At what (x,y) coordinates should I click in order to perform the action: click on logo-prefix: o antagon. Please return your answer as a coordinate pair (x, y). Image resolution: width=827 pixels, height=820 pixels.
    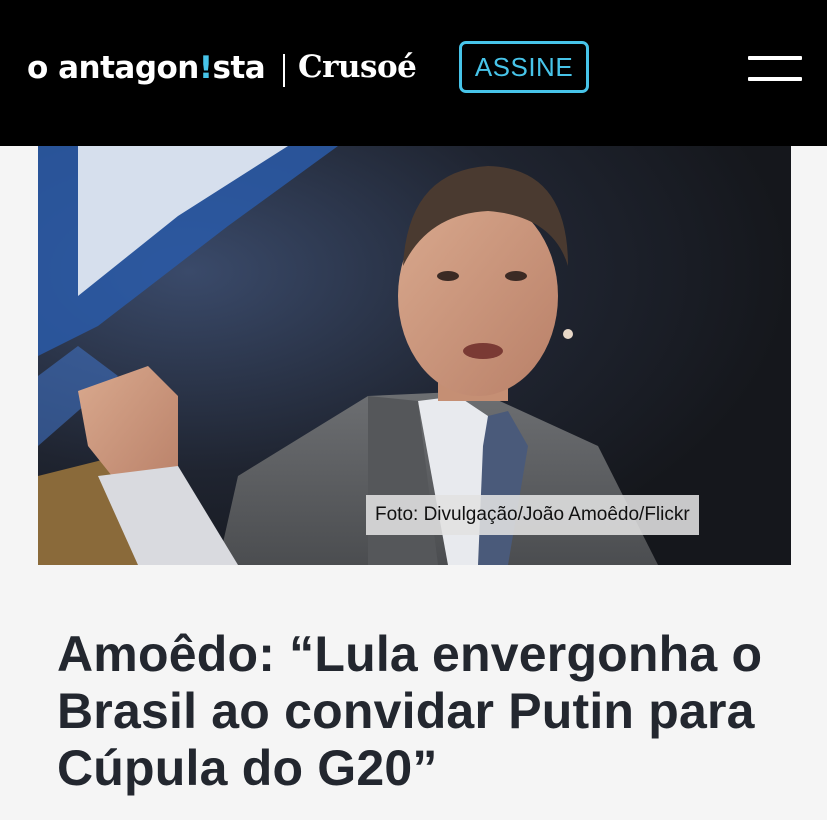
    Looking at the image, I should click on (113, 68).